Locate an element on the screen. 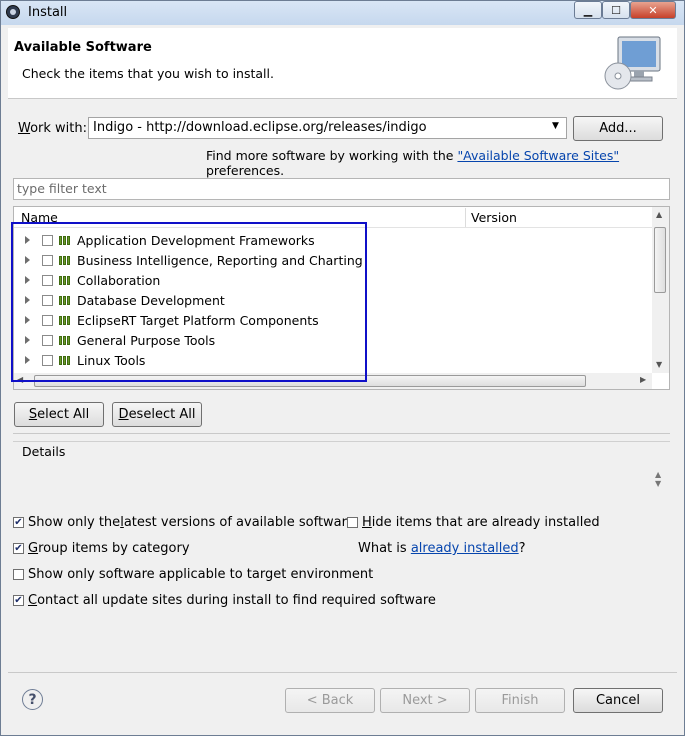 The width and height of the screenshot is (685, 736). column-version: Version is located at coordinates (494, 220).